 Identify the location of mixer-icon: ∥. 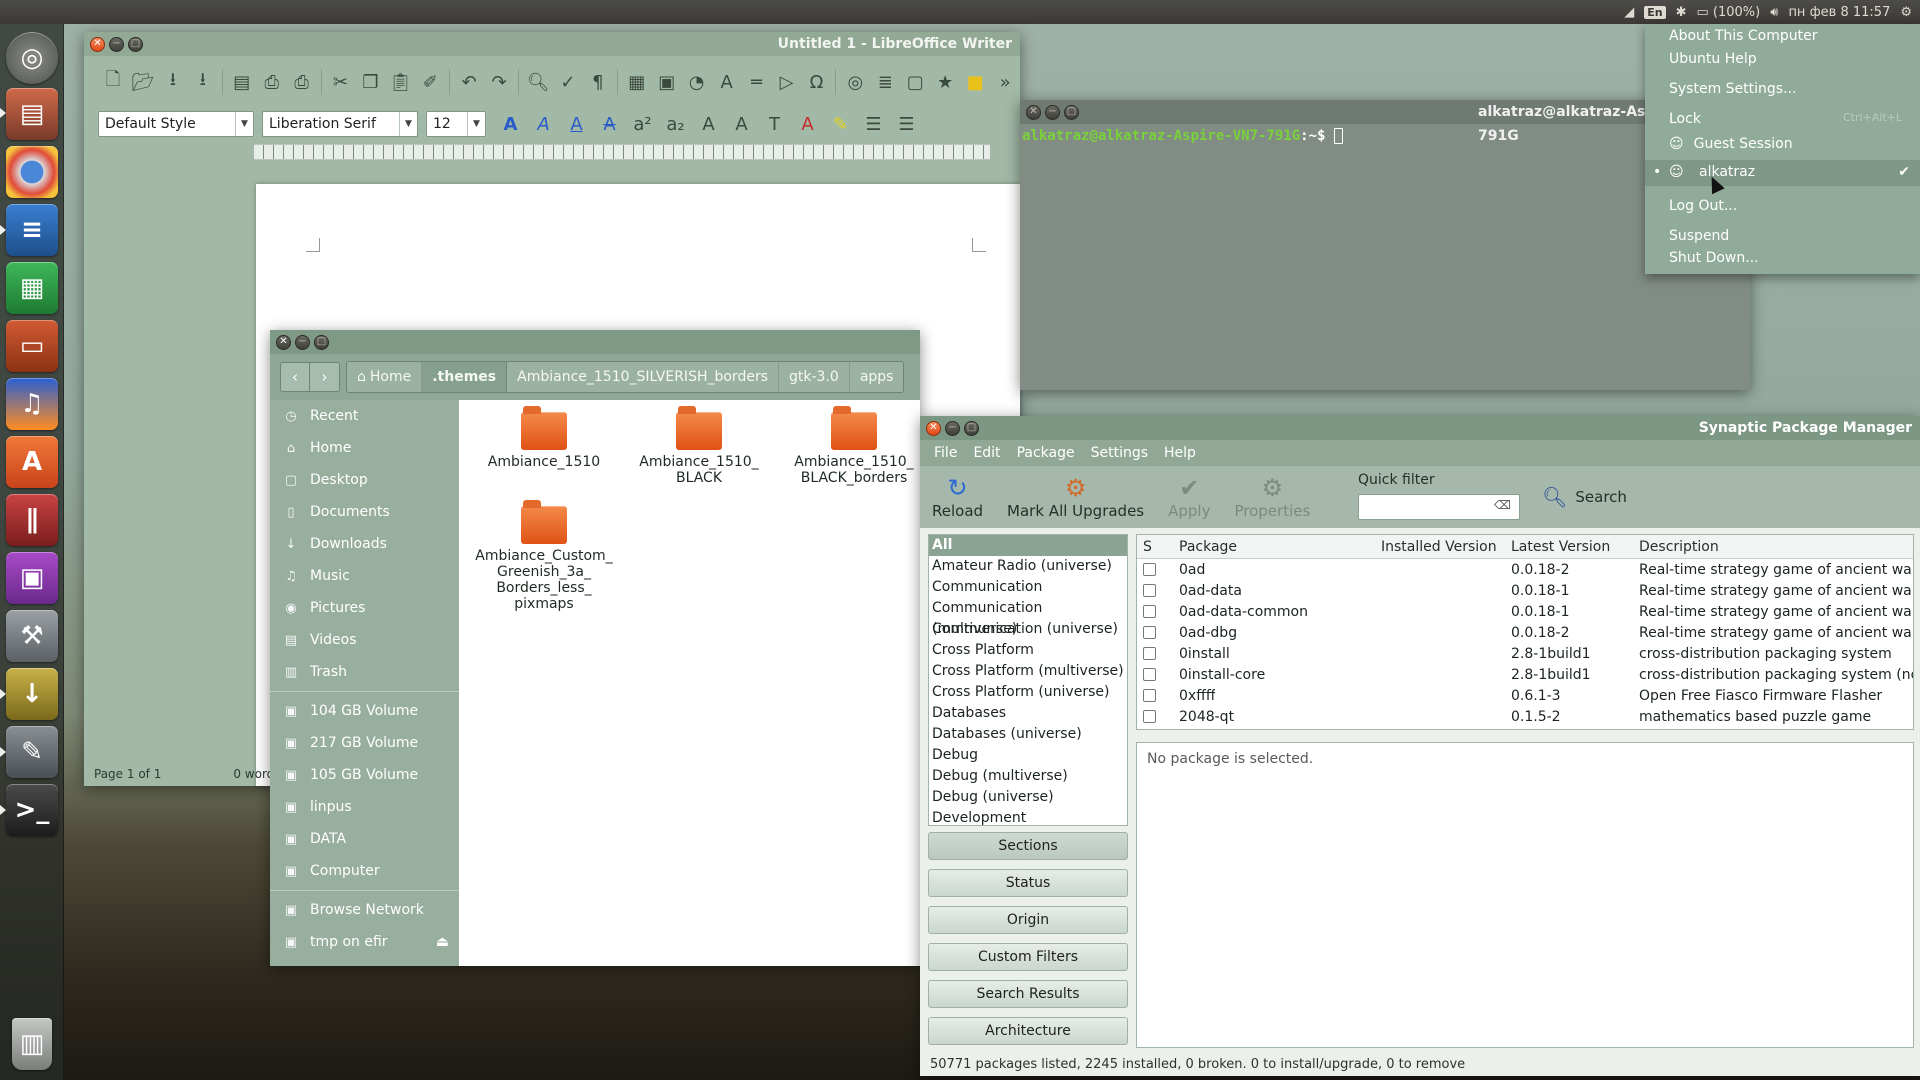
(32, 520).